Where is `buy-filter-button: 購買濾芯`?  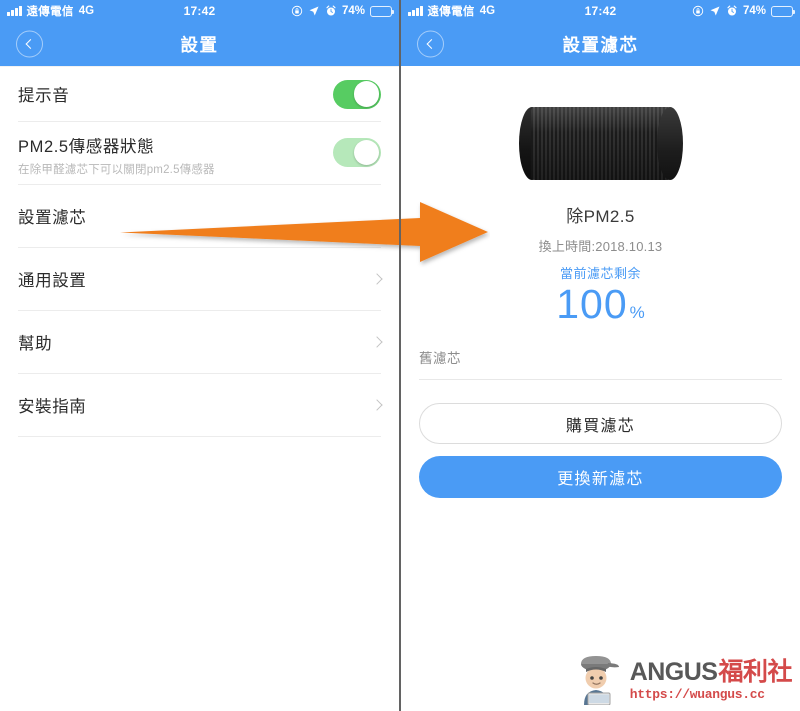
buy-filter-button: 購買濾芯 is located at coordinates (600, 423).